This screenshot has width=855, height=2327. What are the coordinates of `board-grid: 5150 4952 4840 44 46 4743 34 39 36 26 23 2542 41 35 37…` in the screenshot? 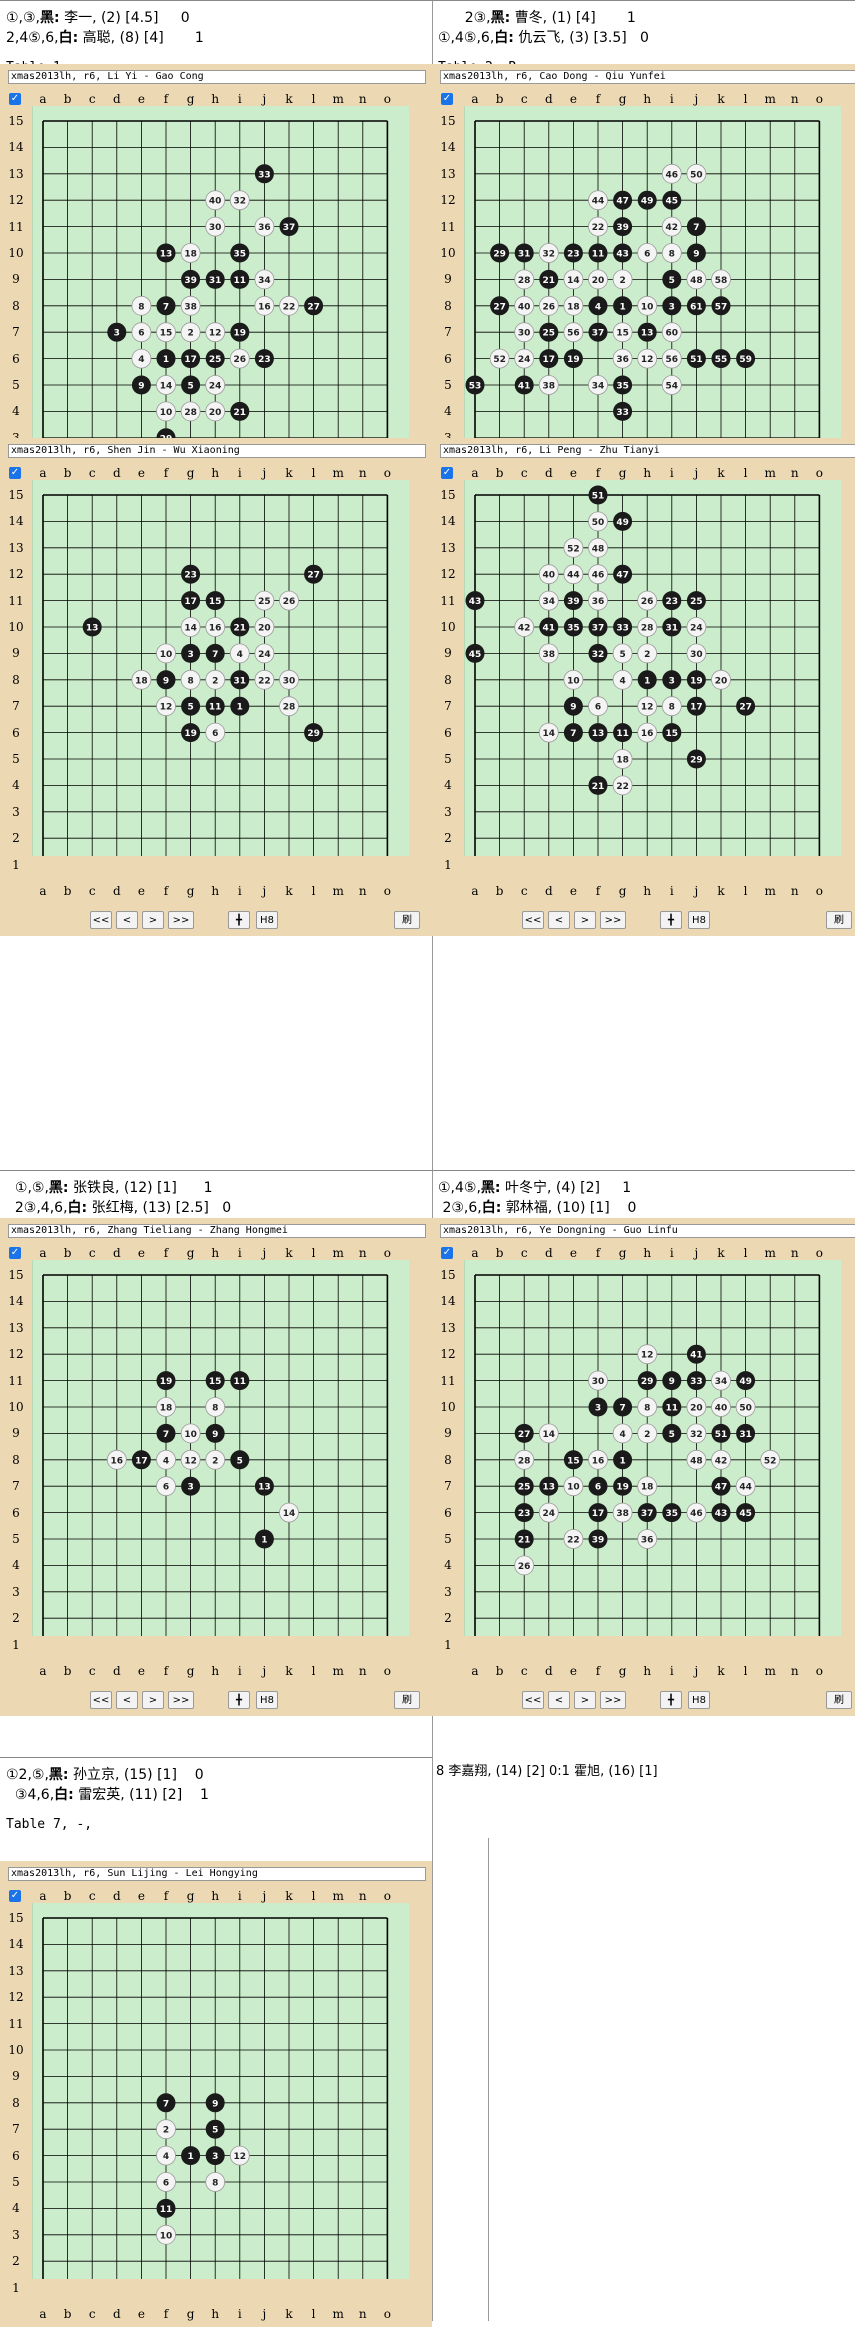 It's located at (653, 668).